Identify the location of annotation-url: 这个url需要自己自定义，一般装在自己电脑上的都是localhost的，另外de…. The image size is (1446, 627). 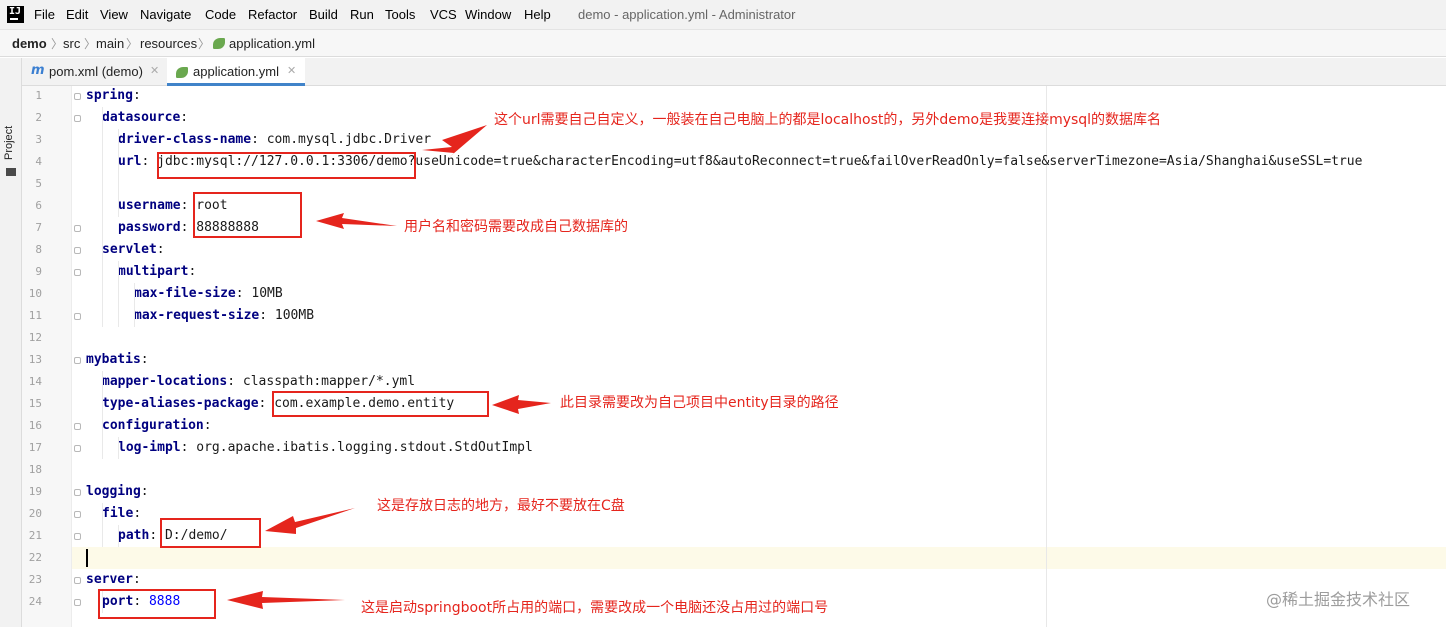
(828, 120).